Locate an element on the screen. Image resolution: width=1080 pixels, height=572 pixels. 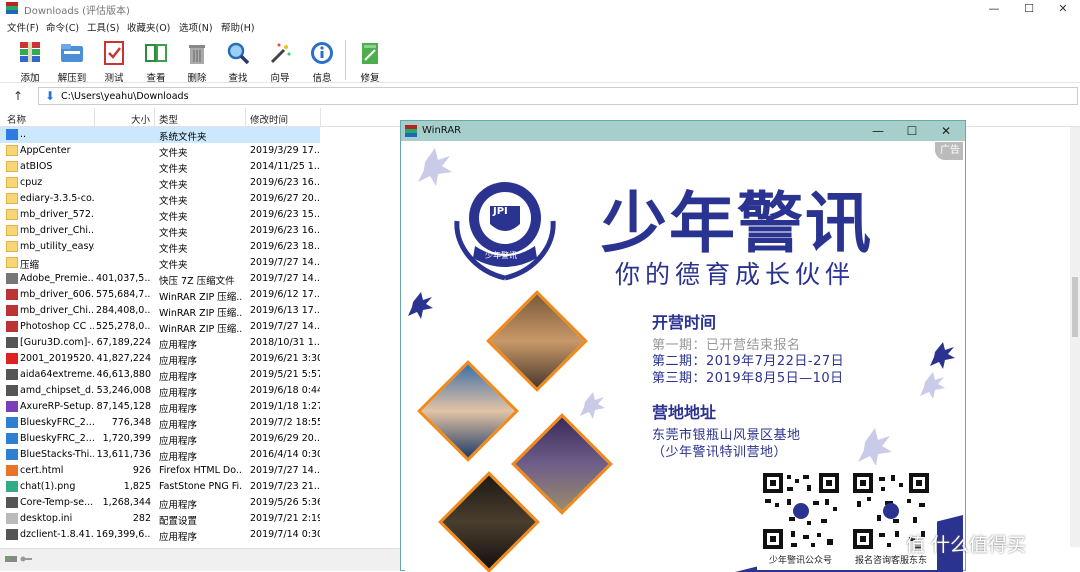
file-modified: 2019/7/2 18:55 is located at coordinates (285, 422).